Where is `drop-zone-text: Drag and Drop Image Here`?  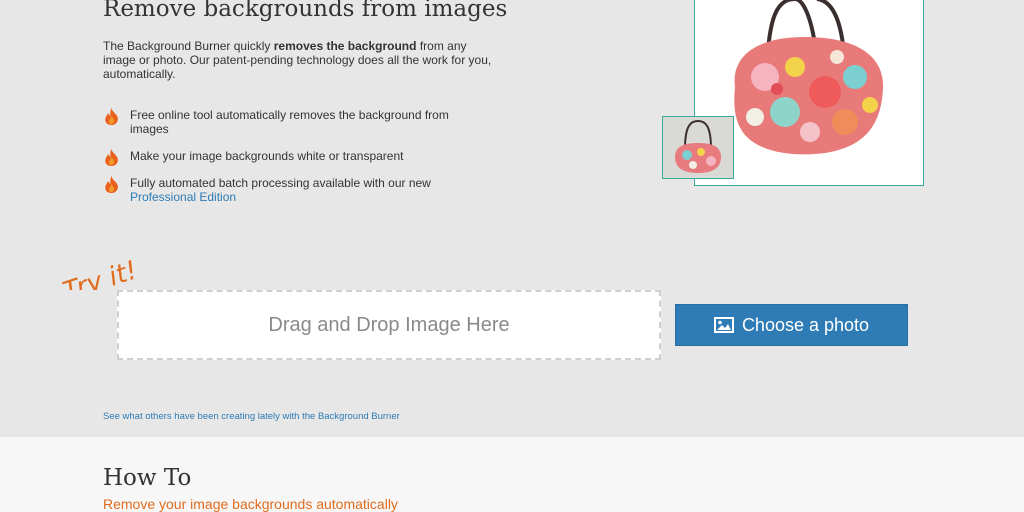
drop-zone-text: Drag and Drop Image Here is located at coordinates (389, 324).